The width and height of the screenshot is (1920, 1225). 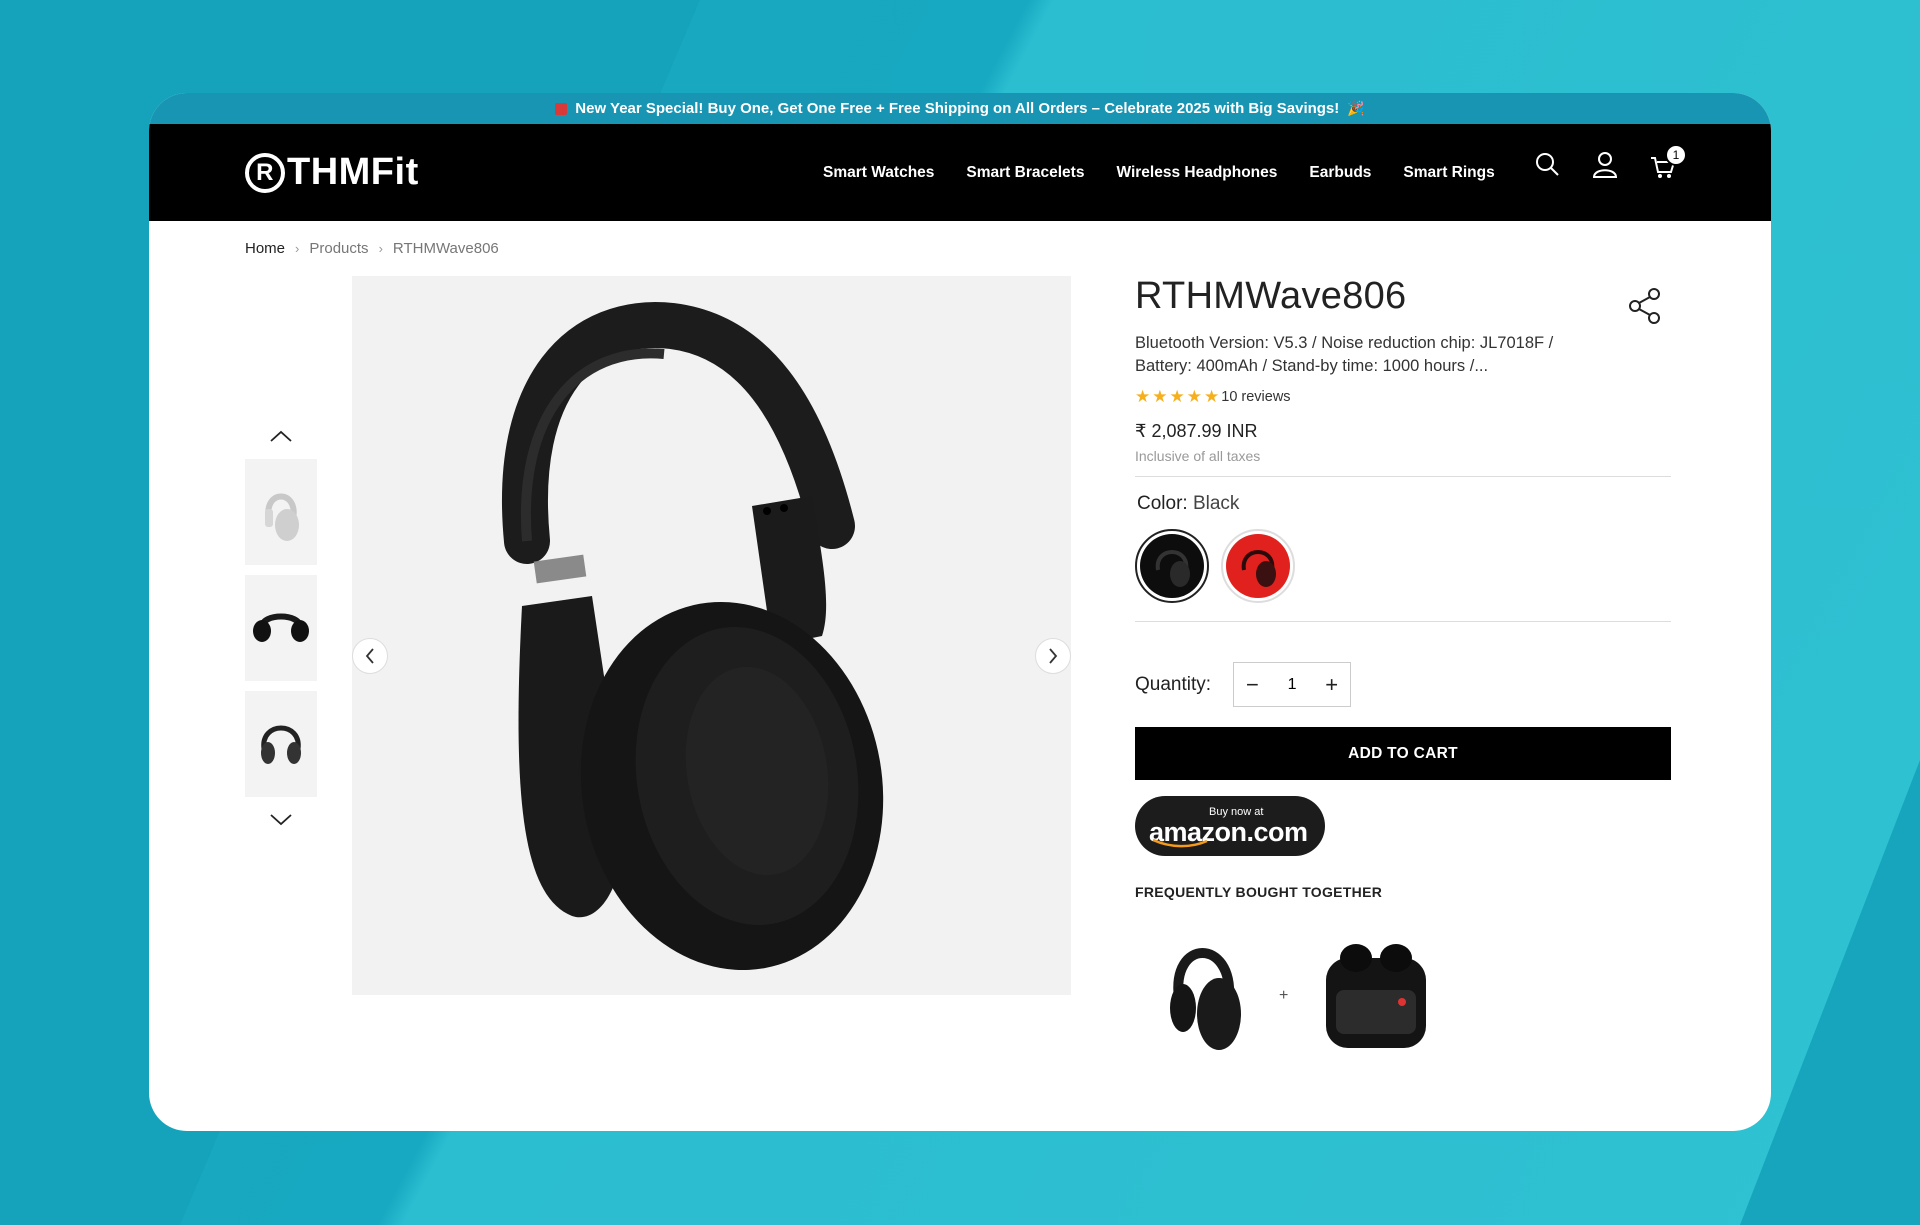 I want to click on product-title: RTHMWave806, so click(x=1271, y=296).